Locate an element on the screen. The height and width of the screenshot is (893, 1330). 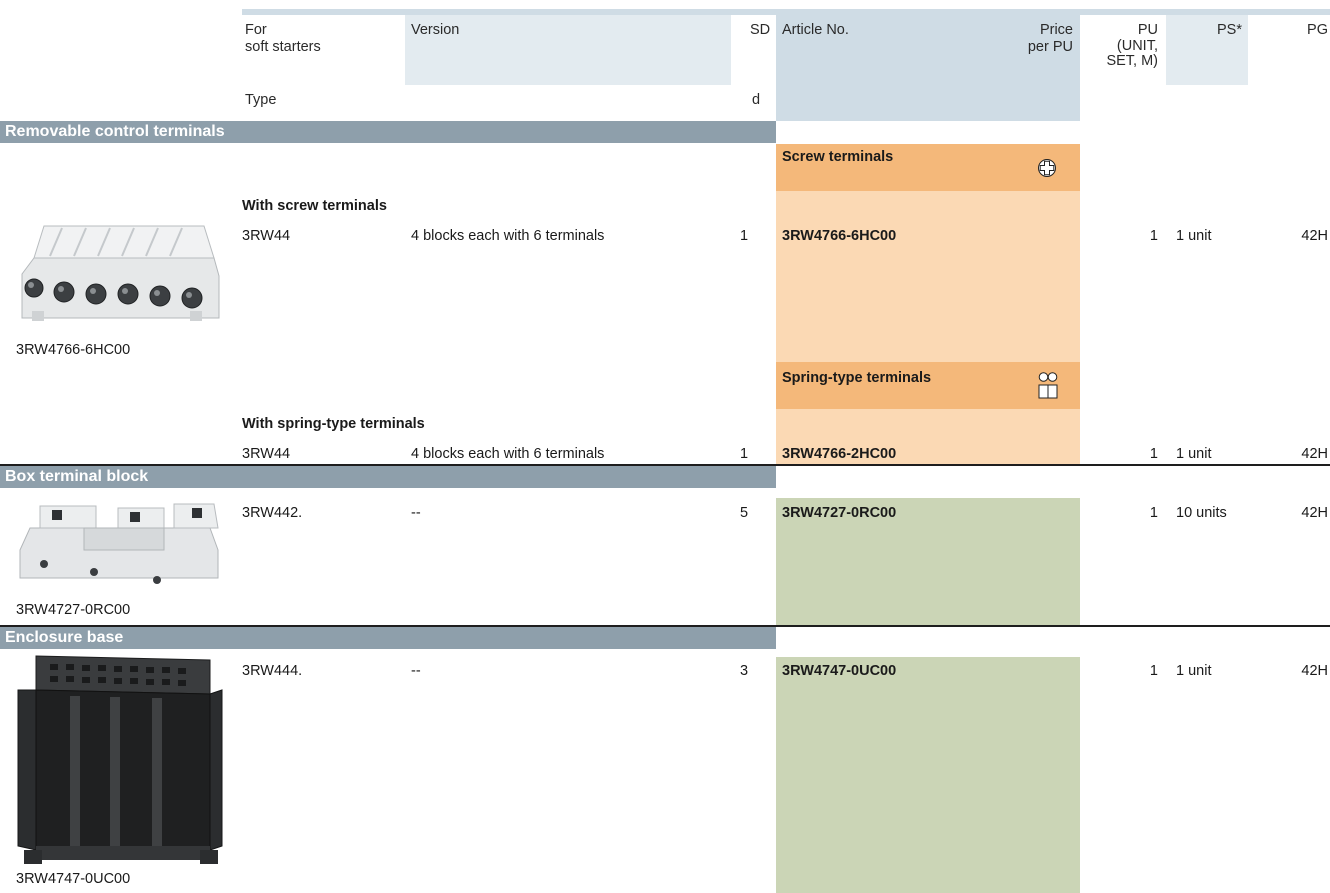
row1-type: 3RW44 is located at coordinates (266, 236).